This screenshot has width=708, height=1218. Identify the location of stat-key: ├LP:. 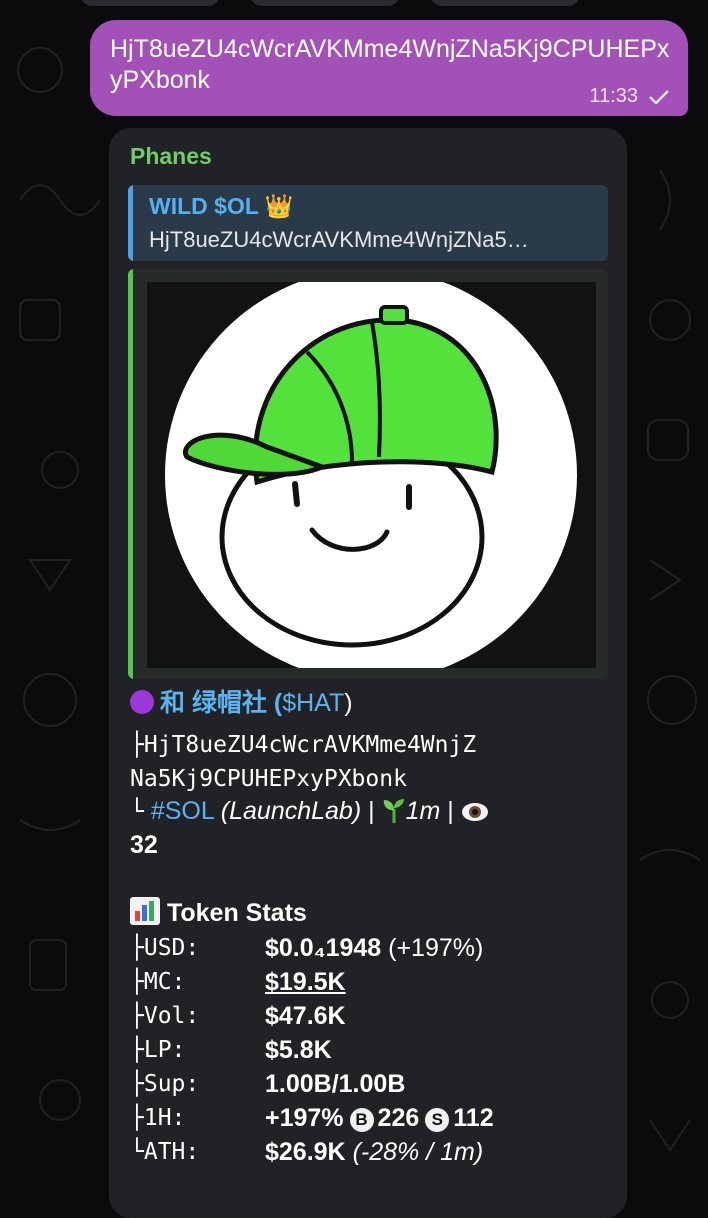
(158, 1050).